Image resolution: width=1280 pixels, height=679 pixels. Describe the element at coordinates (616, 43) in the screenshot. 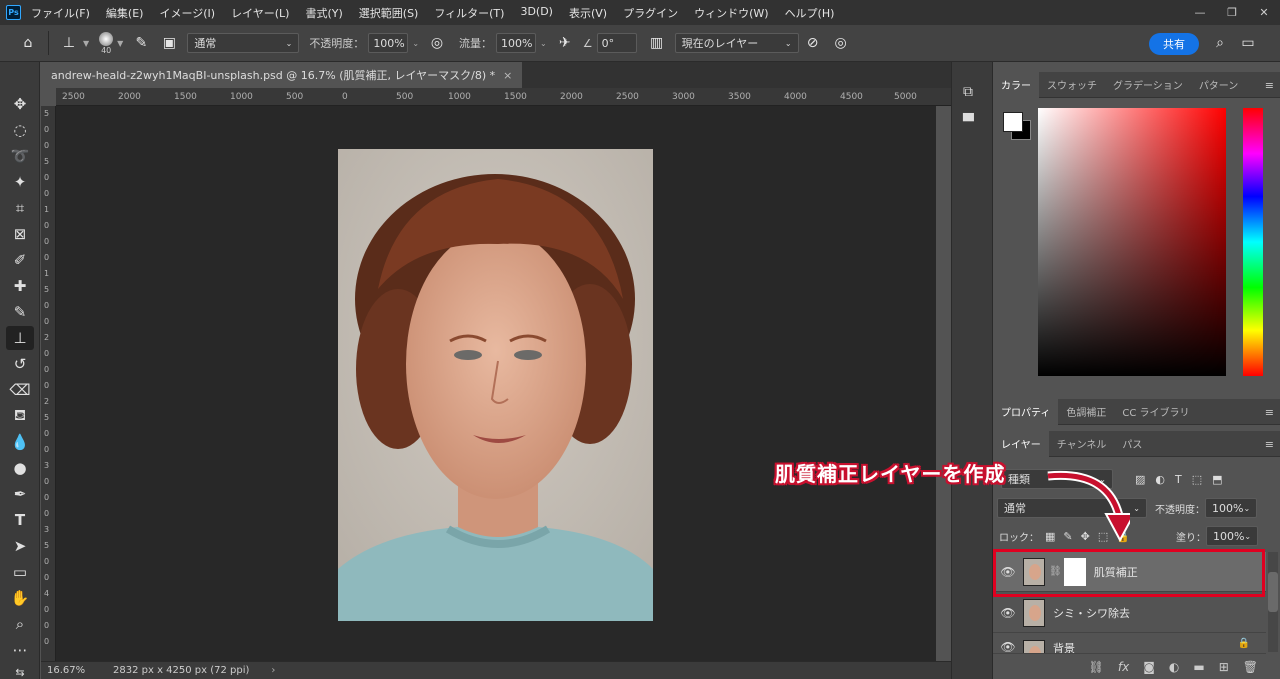

I see `angle-input: 0°` at that location.